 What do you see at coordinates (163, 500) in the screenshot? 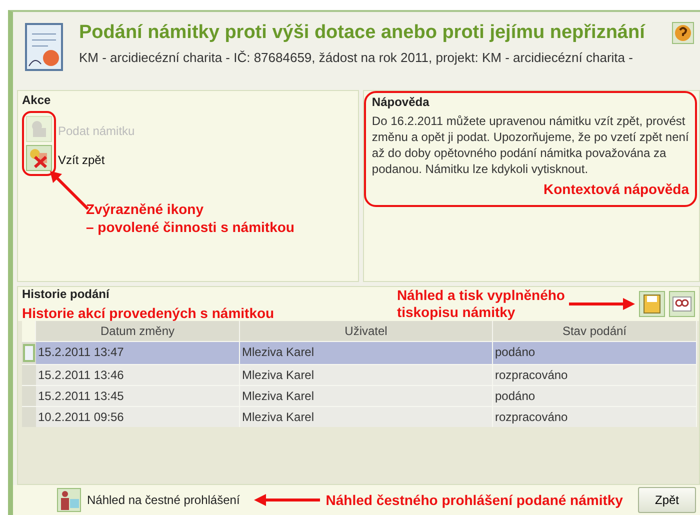
I see `certificate-preview-link: Náhled na čestné prohlášení` at bounding box center [163, 500].